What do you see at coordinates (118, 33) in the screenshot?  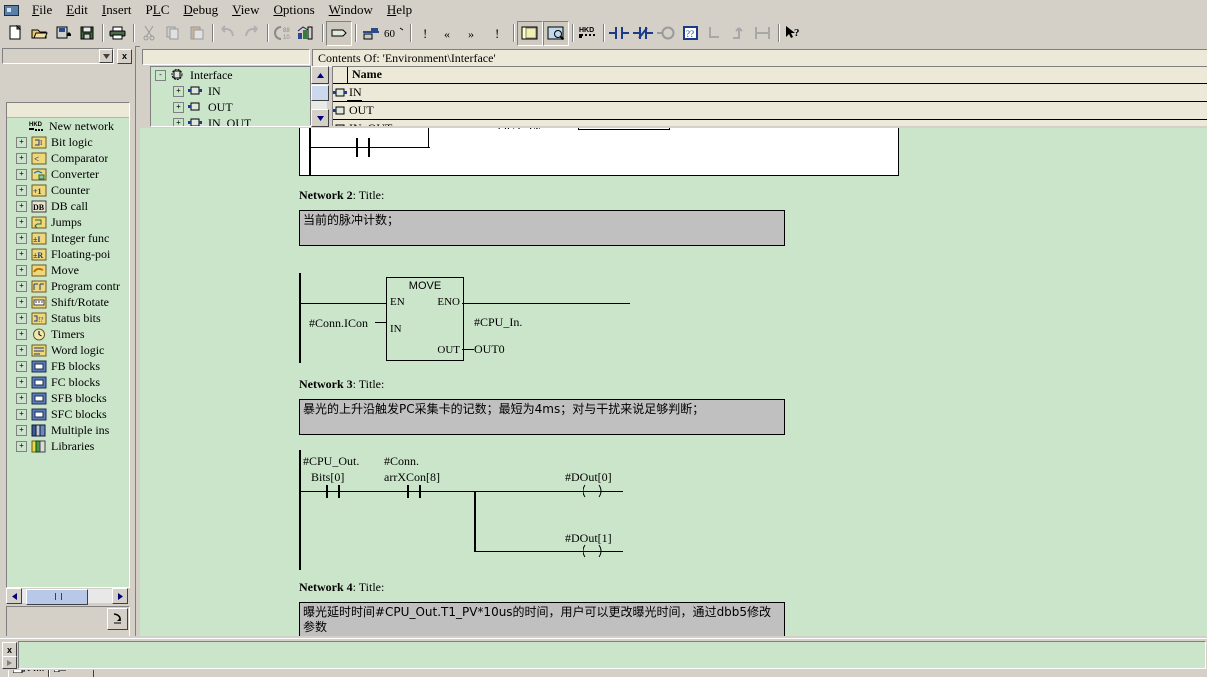 I see `printer-button` at bounding box center [118, 33].